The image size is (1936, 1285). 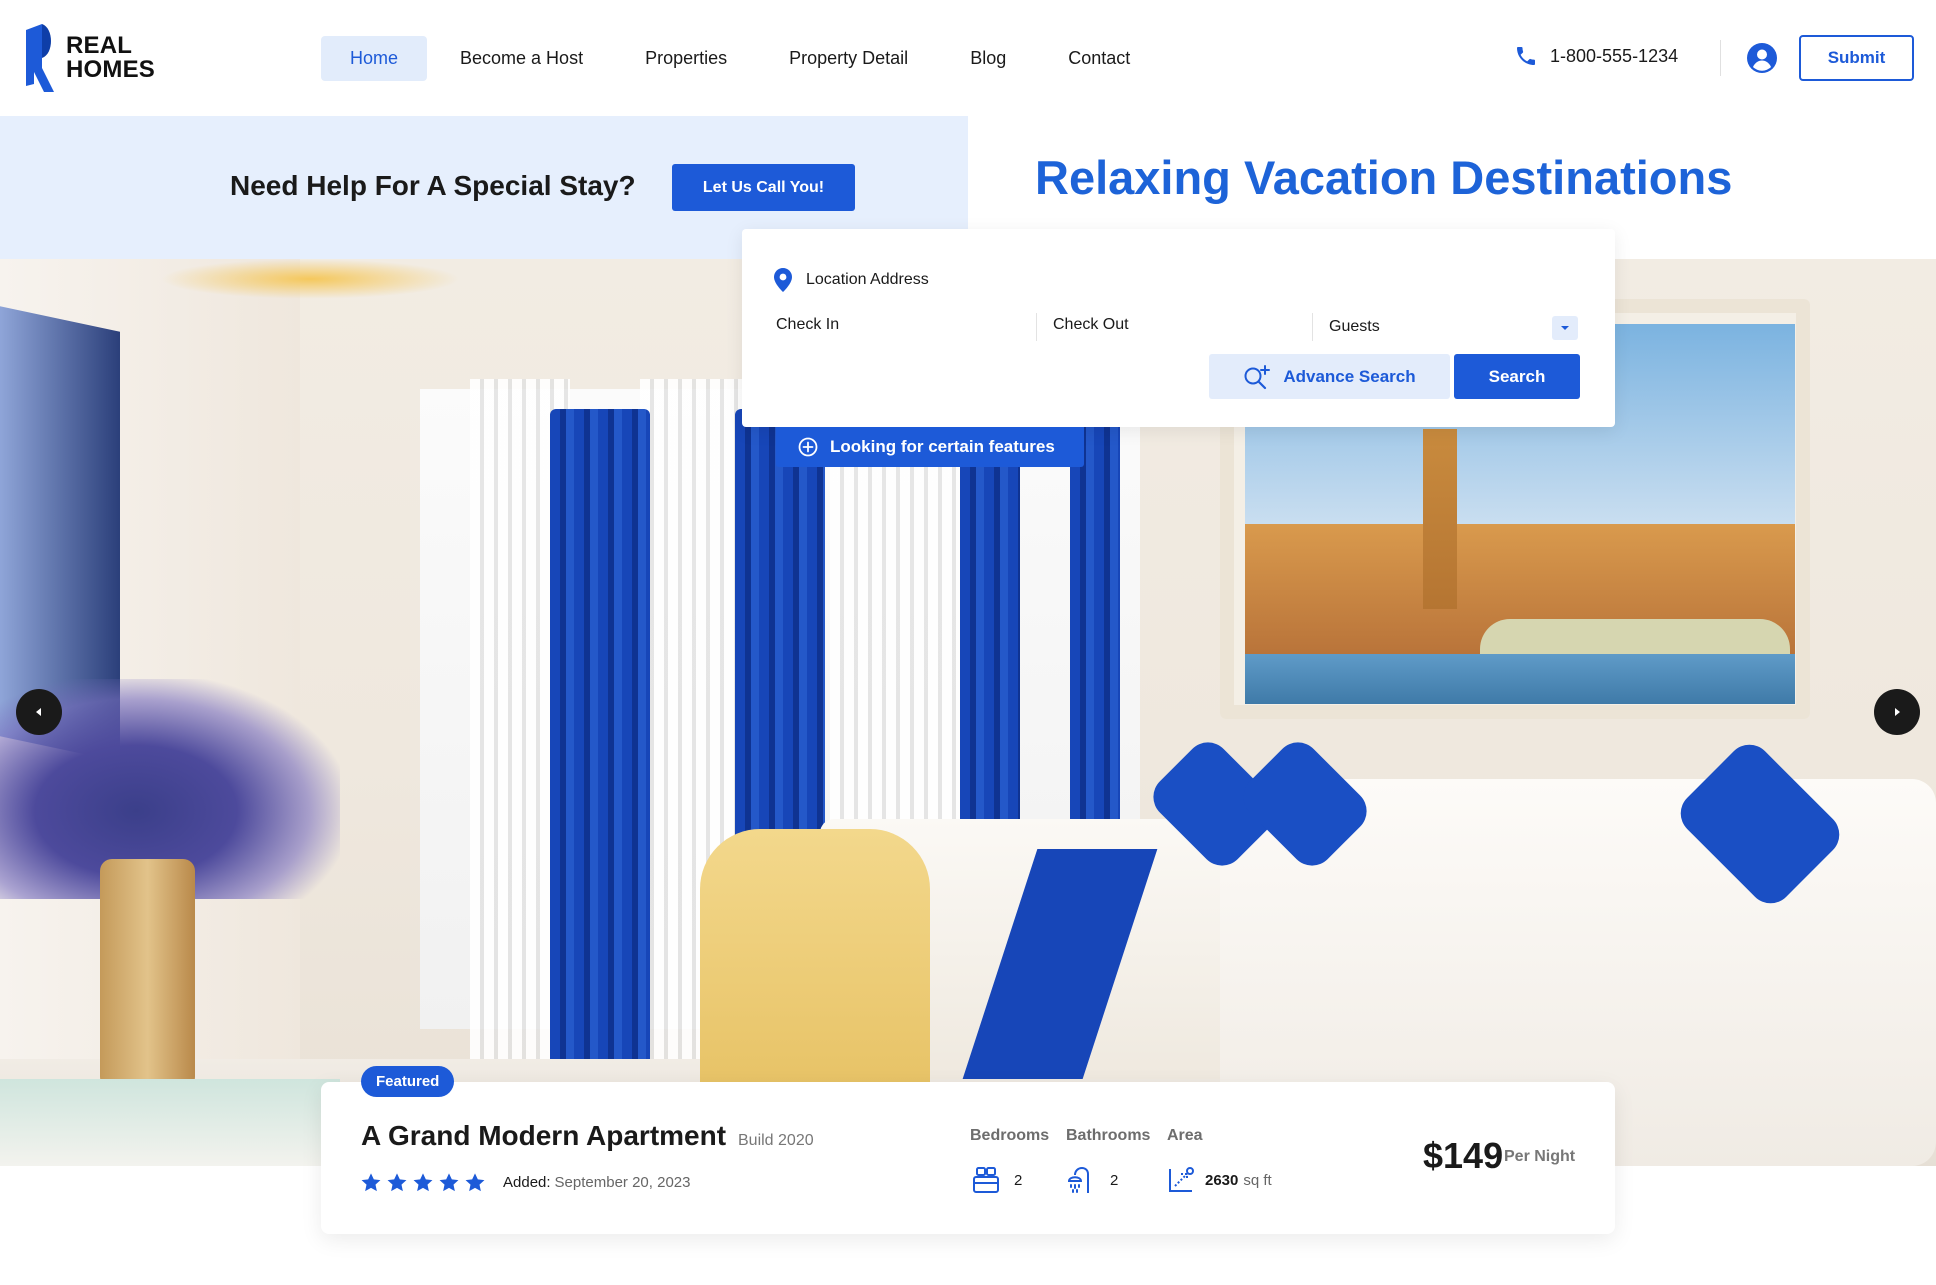 What do you see at coordinates (1185, 1135) in the screenshot?
I see `area-label: Area` at bounding box center [1185, 1135].